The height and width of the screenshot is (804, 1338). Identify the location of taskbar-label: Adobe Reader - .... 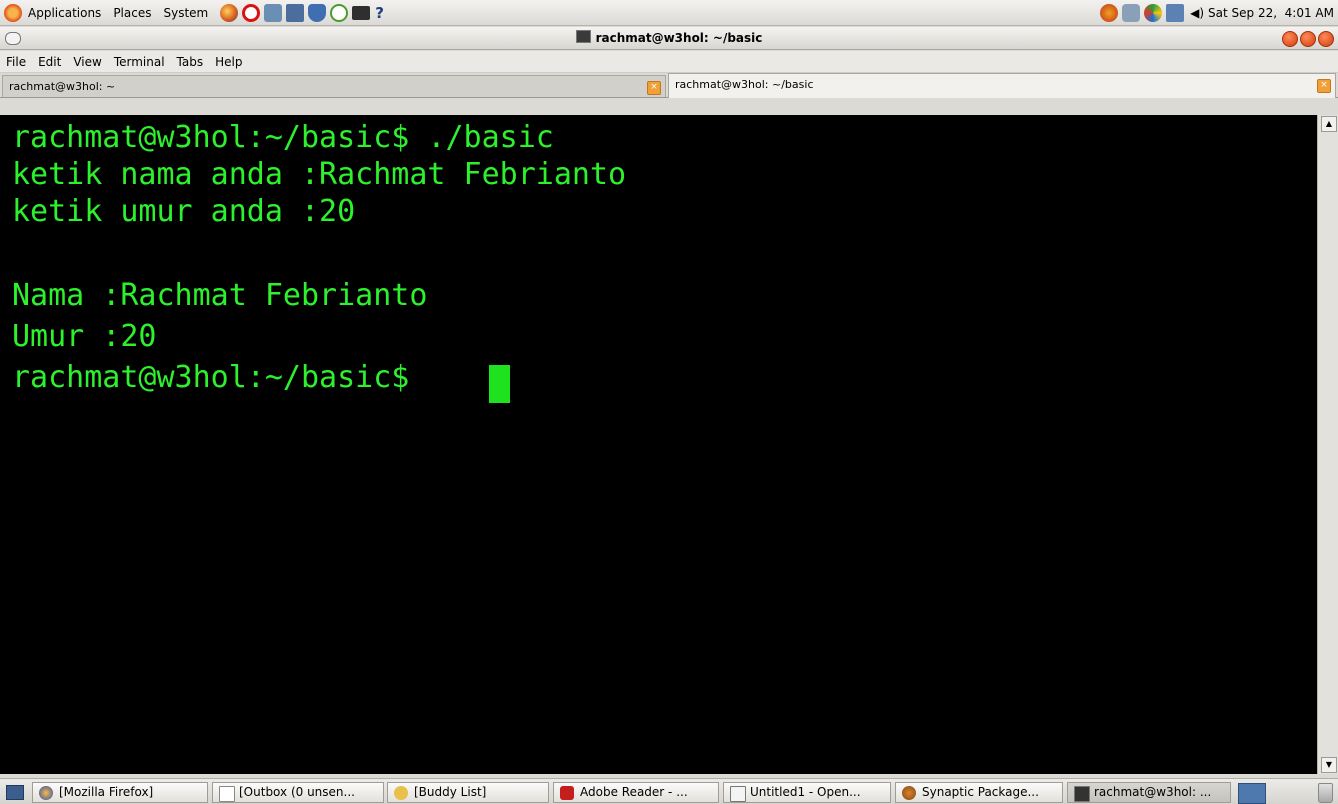
(634, 792).